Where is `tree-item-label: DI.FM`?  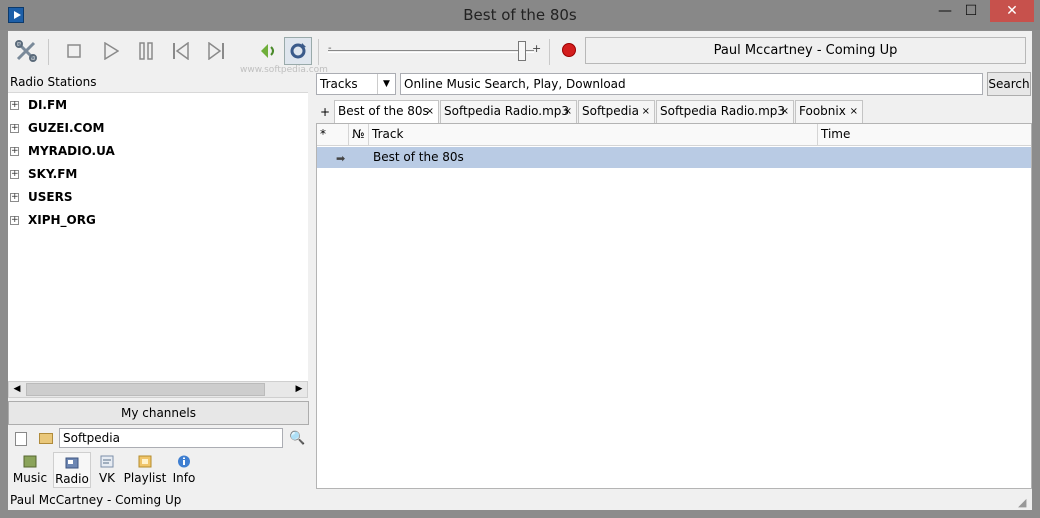
tree-item-label: DI.FM is located at coordinates (48, 105).